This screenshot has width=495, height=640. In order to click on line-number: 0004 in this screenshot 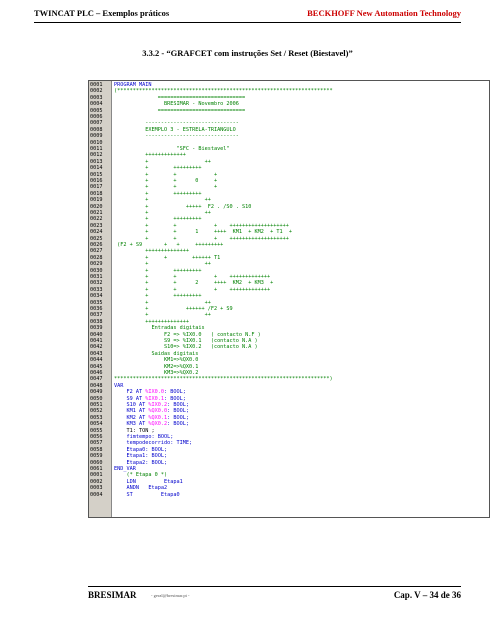, I will do `click(96, 494)`.